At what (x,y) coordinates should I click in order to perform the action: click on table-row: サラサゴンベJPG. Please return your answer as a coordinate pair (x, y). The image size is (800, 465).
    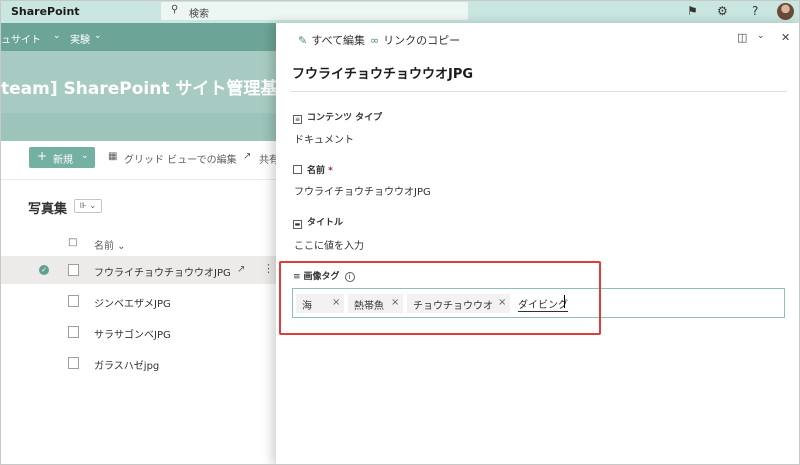
    Looking at the image, I should click on (151, 332).